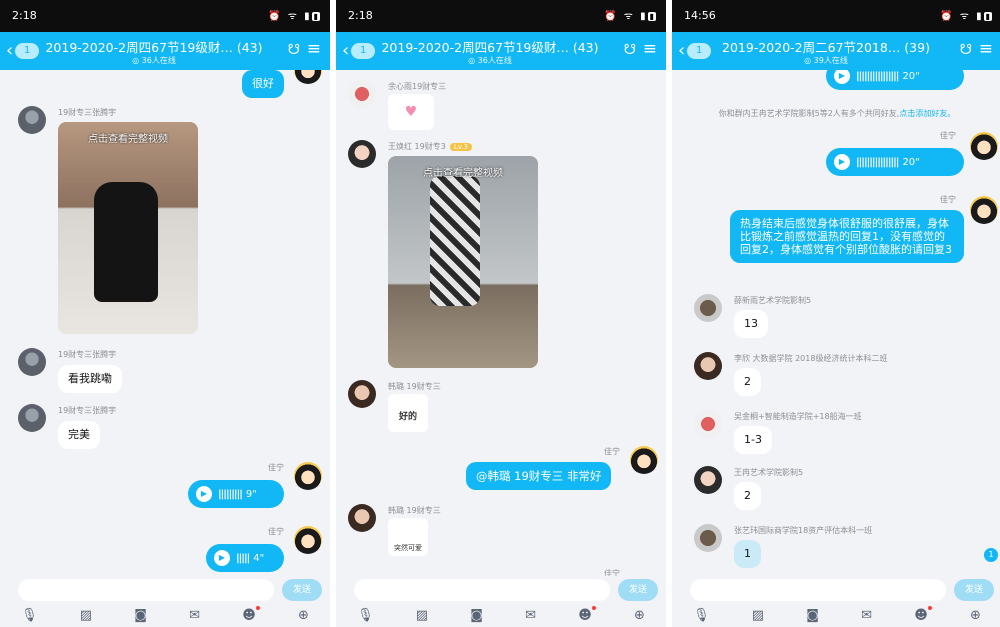 The image size is (1000, 627). Describe the element at coordinates (753, 440) in the screenshot. I see `message-bubble: 1-3` at that location.